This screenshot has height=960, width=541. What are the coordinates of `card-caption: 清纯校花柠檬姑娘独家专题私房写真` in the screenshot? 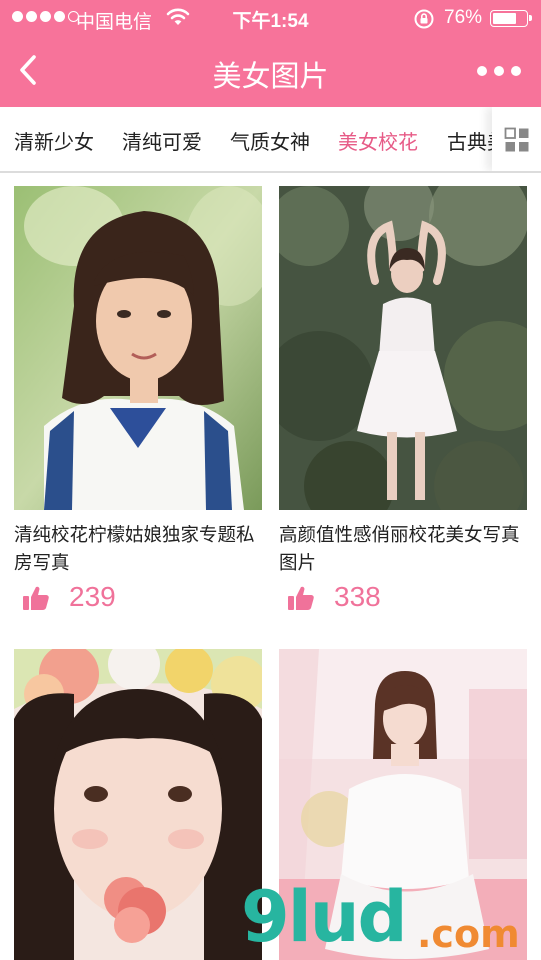 It's located at (134, 548).